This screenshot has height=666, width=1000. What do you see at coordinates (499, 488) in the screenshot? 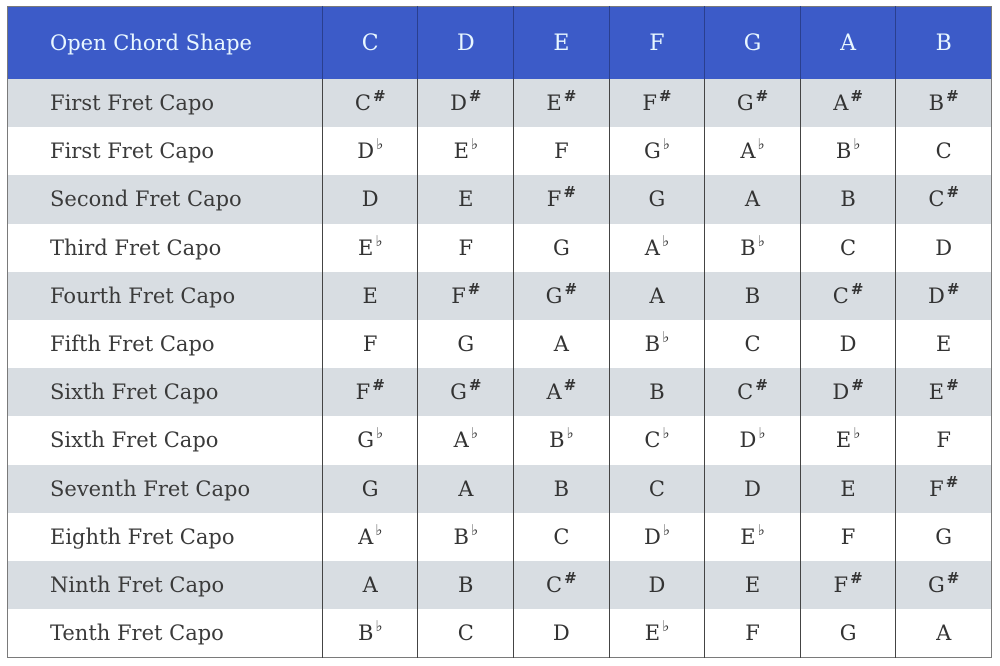
I see `table-row: Seventh Fret Capo G A B C D E F #` at bounding box center [499, 488].